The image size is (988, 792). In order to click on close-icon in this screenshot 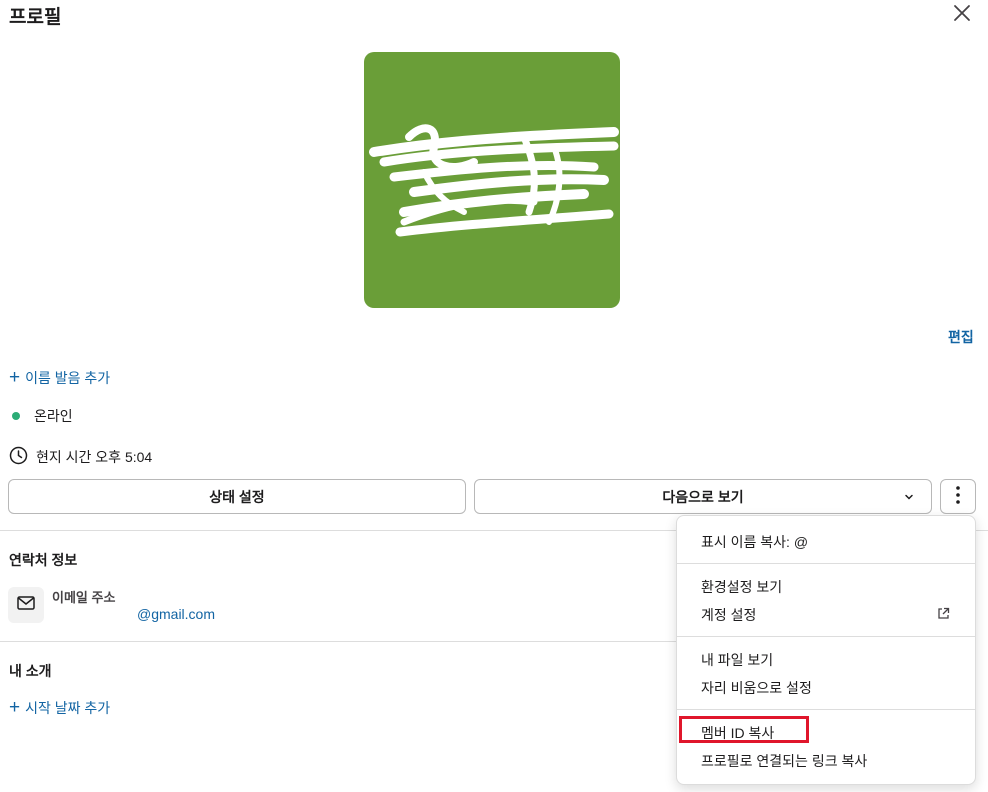, I will do `click(962, 13)`.